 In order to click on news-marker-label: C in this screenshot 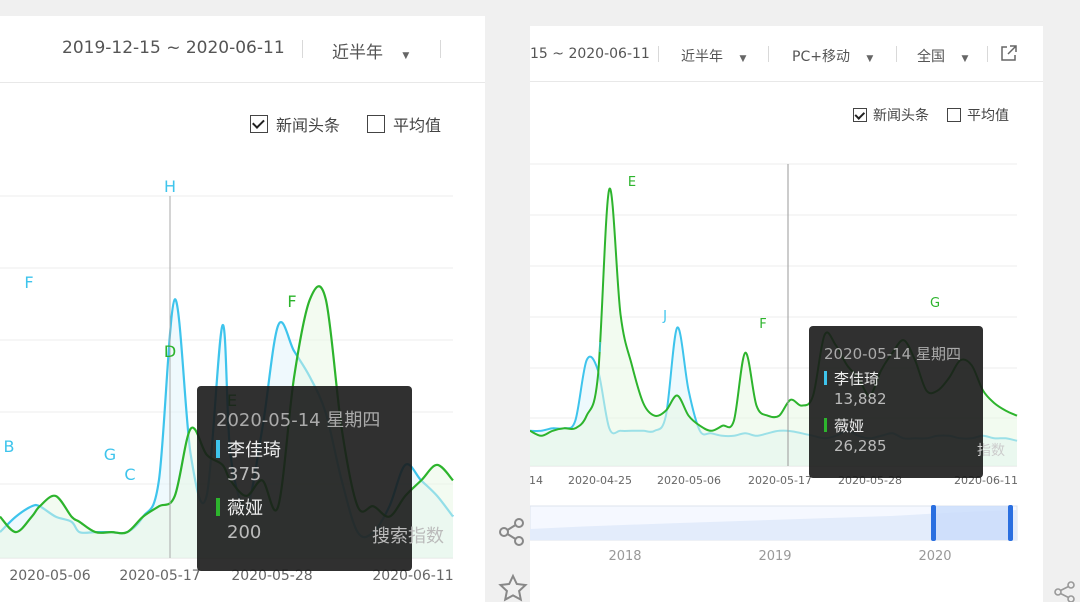, I will do `click(129, 474)`.